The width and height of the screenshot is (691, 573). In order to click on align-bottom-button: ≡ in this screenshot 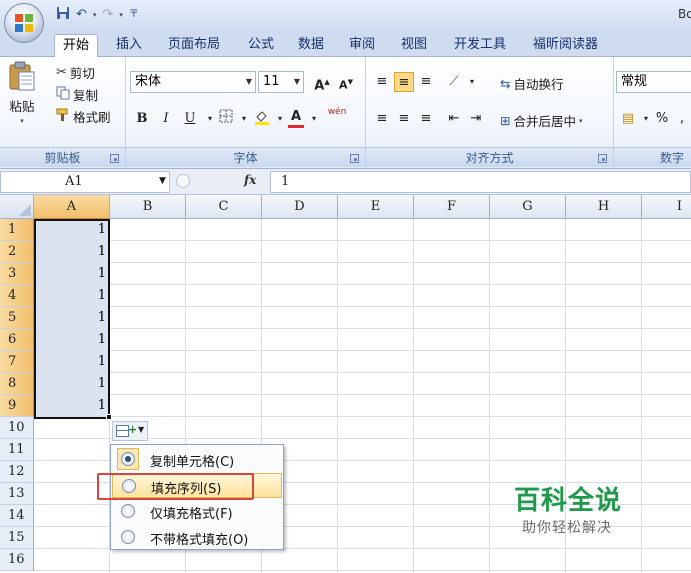, I will do `click(426, 82)`.